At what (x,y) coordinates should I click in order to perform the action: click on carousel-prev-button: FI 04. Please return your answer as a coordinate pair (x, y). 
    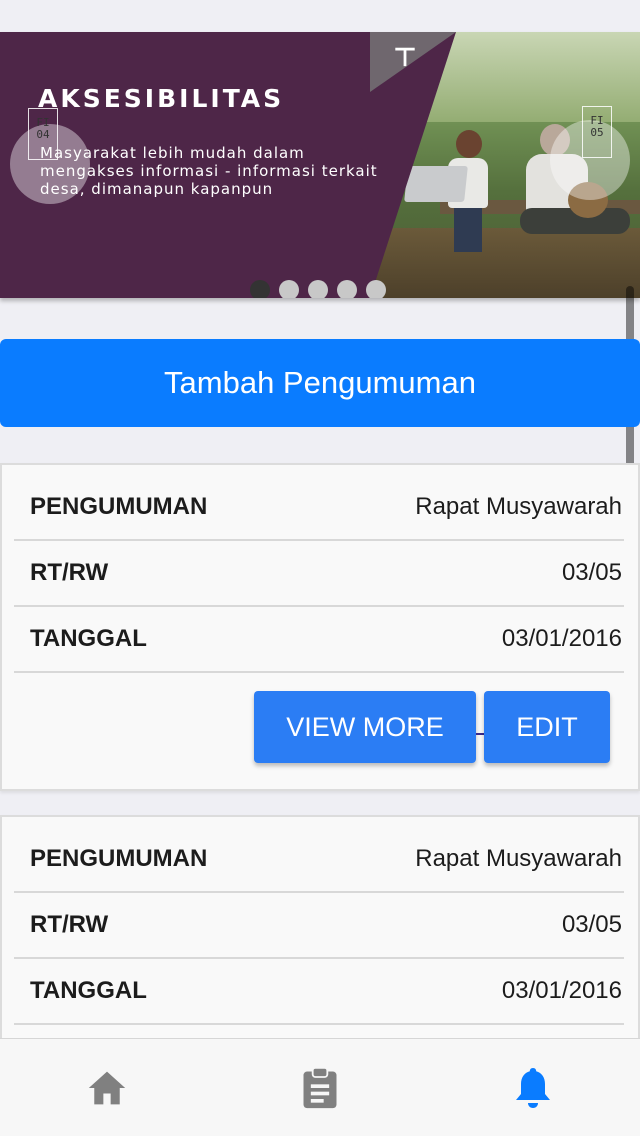
    Looking at the image, I should click on (50, 156).